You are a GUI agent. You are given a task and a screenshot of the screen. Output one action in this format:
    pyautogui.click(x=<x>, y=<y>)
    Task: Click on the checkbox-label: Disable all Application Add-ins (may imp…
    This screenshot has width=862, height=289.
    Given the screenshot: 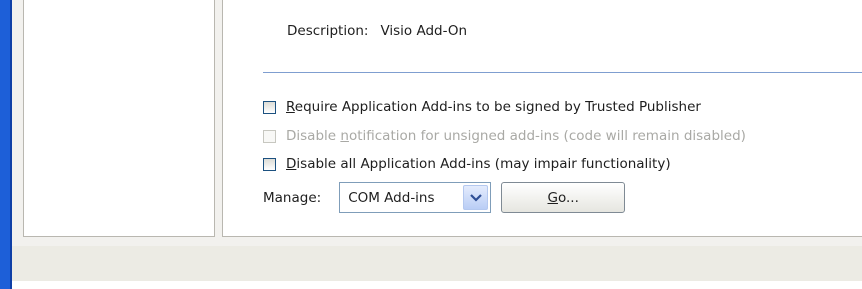 What is the action you would take?
    pyautogui.click(x=478, y=164)
    